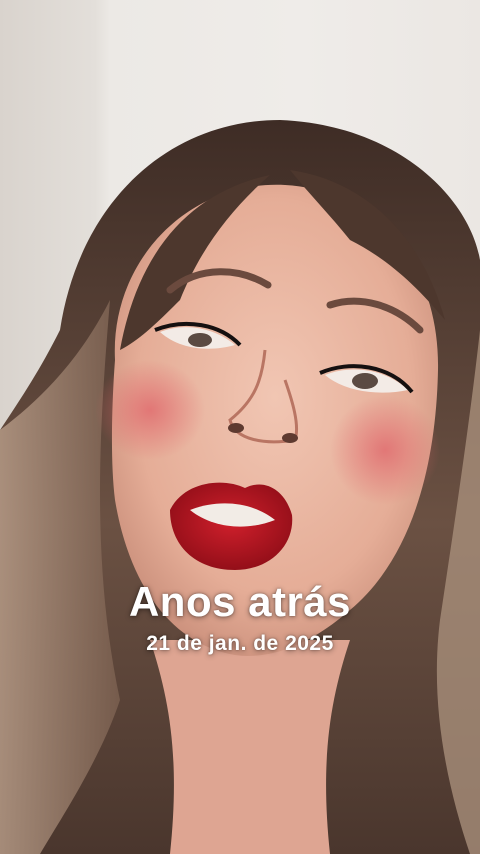 This screenshot has width=480, height=854. I want to click on date-label: 21 de jan. de 2025, so click(240, 643).